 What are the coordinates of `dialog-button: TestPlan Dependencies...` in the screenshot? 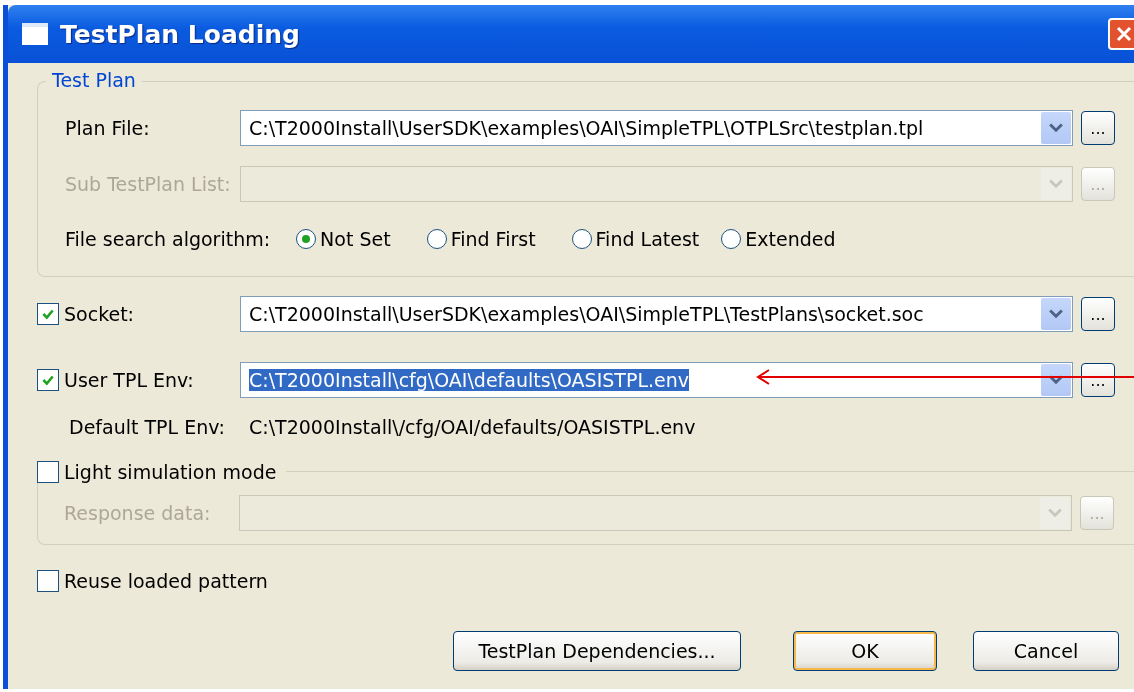 It's located at (597, 651).